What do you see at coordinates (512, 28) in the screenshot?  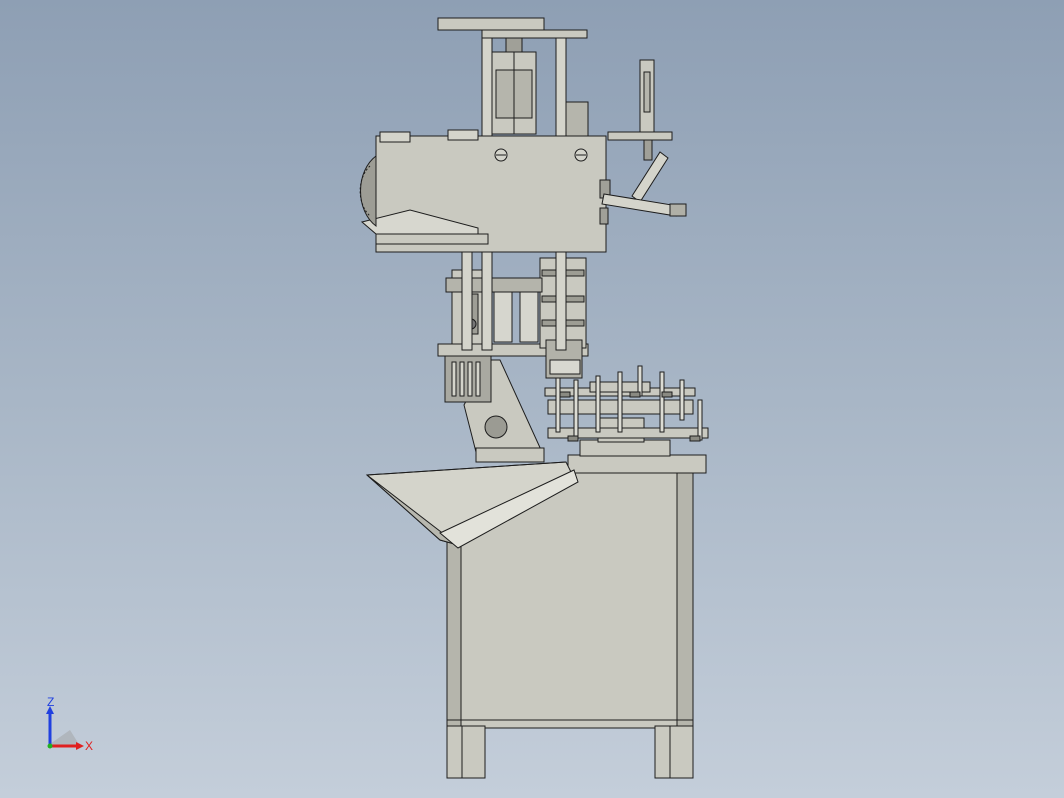 I see `top-plate` at bounding box center [512, 28].